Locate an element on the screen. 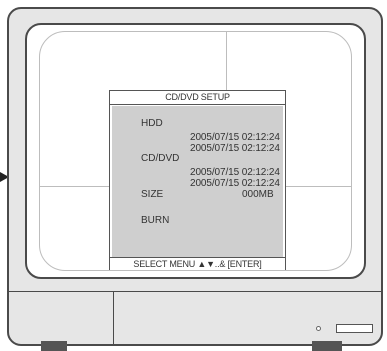 Image resolution: width=387 pixels, height=351 pixels. hdd-start-time: 2005/07/15 02:12:24 is located at coordinates (235, 137).